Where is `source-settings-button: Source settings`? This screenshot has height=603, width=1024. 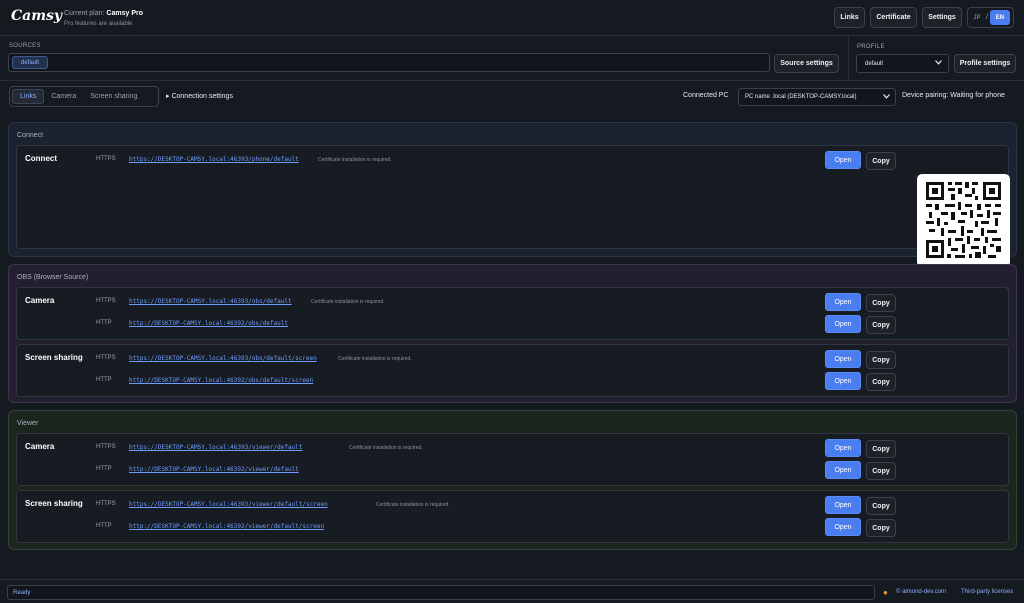
source-settings-button: Source settings is located at coordinates (806, 63).